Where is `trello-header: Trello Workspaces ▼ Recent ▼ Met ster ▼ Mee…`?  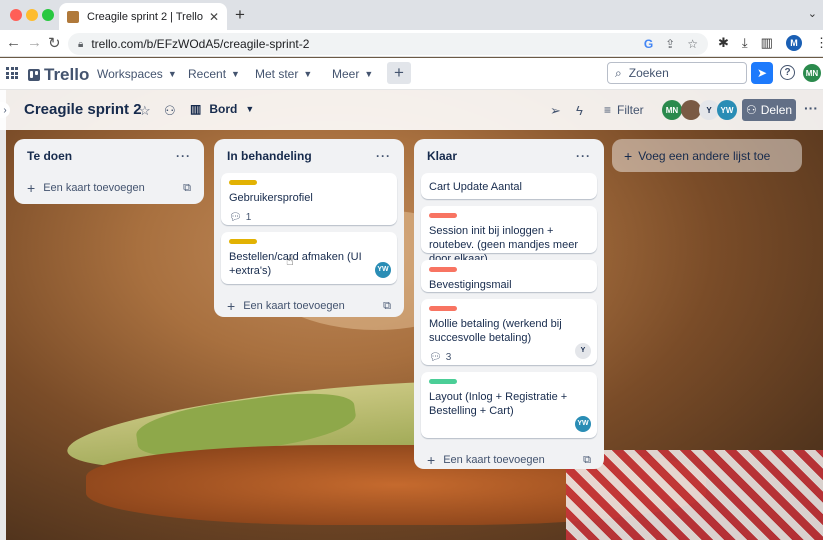
trello-header: Trello Workspaces ▼ Recent ▼ Met ster ▼ Mee… is located at coordinates (411, 74).